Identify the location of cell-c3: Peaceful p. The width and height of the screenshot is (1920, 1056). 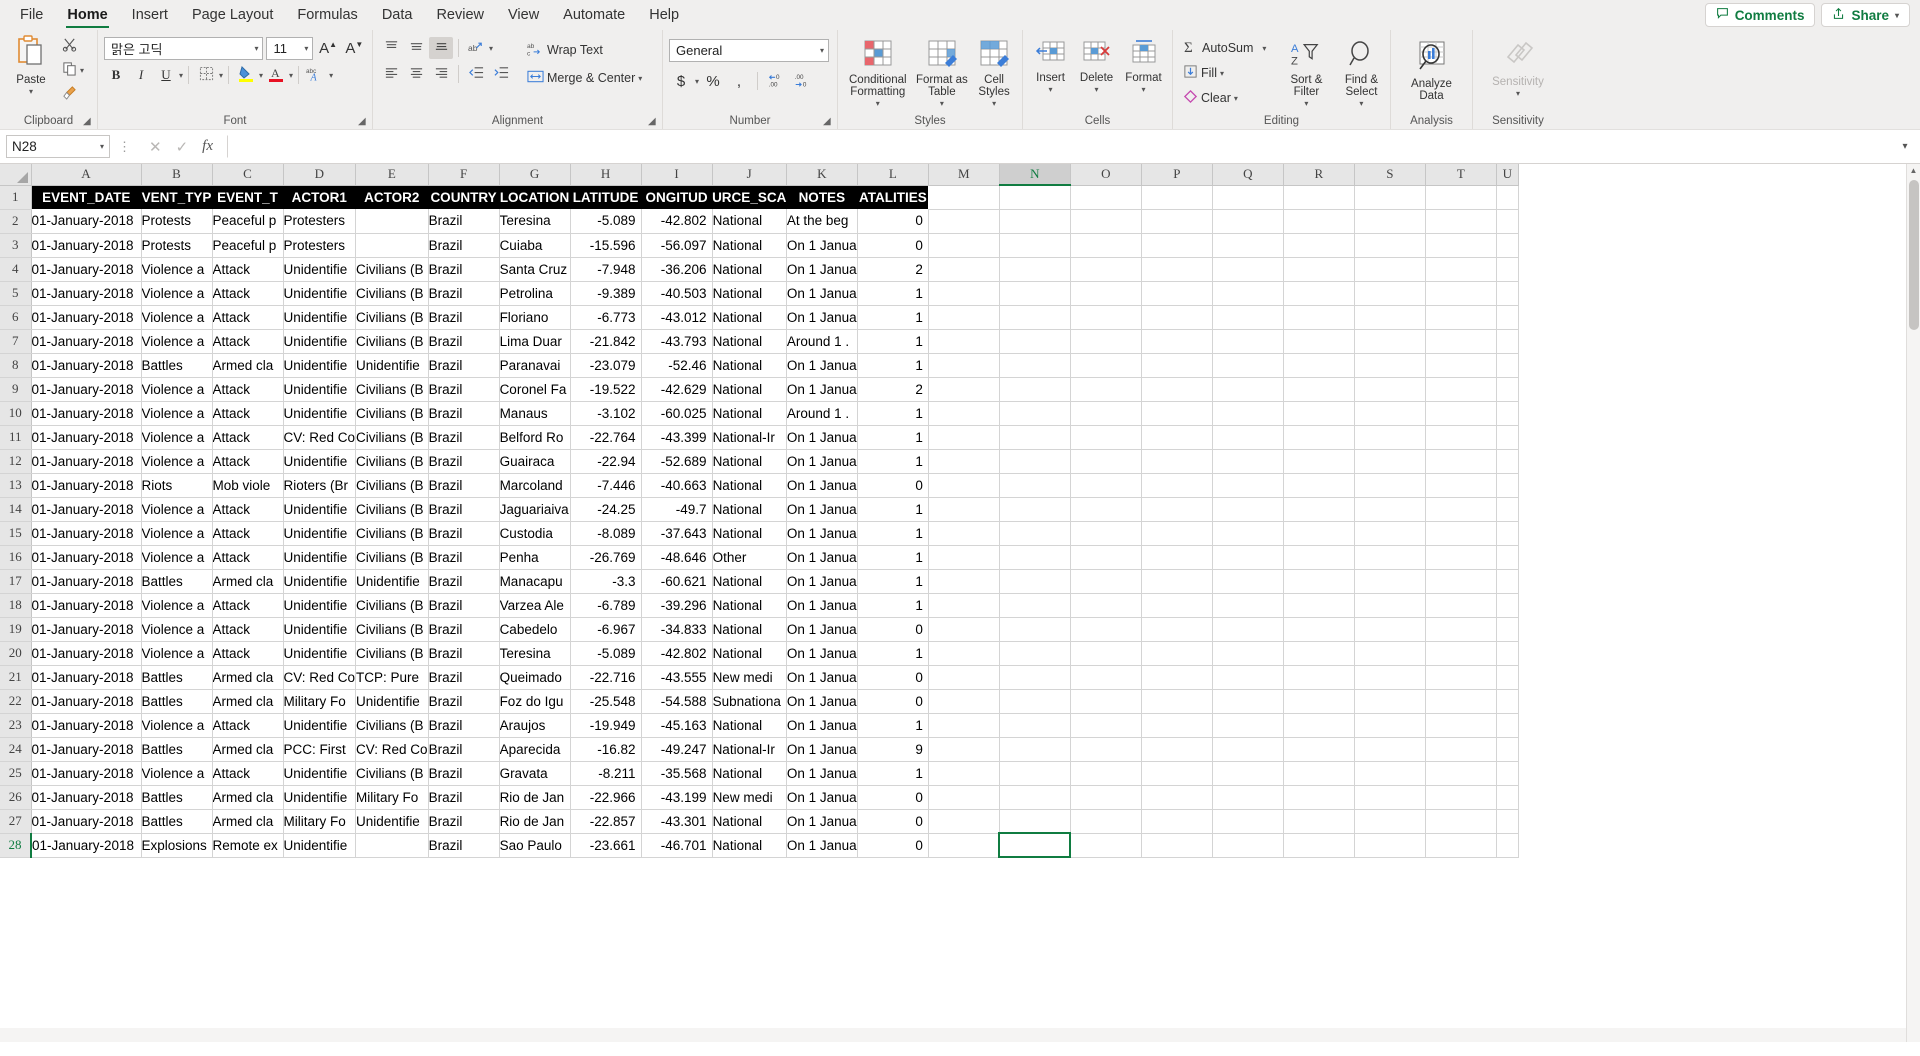
(248, 245).